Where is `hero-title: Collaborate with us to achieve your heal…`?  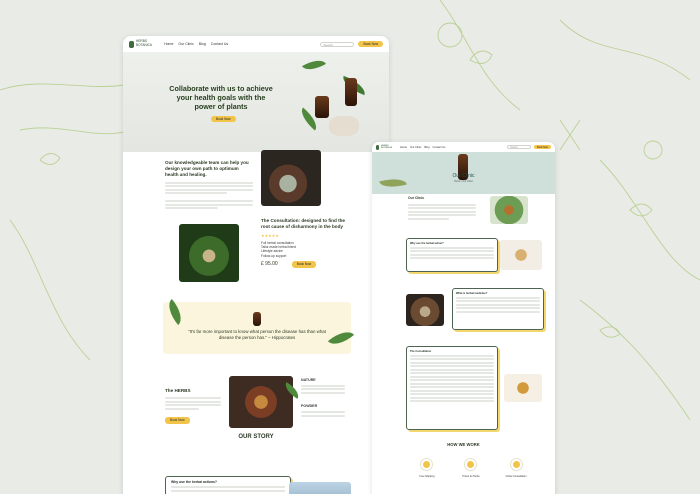 hero-title: Collaborate with us to achieve your heal… is located at coordinates (221, 97).